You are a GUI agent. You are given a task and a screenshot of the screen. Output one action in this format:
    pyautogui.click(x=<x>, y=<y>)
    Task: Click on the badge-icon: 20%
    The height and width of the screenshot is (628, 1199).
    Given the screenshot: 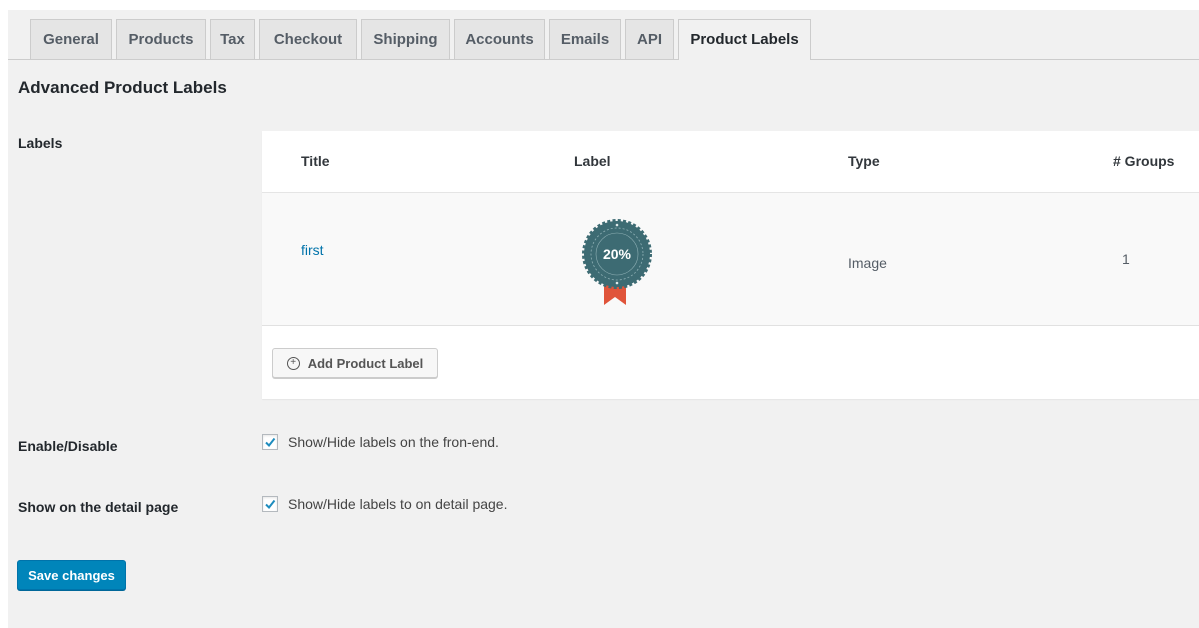 What is the action you would take?
    pyautogui.click(x=619, y=259)
    